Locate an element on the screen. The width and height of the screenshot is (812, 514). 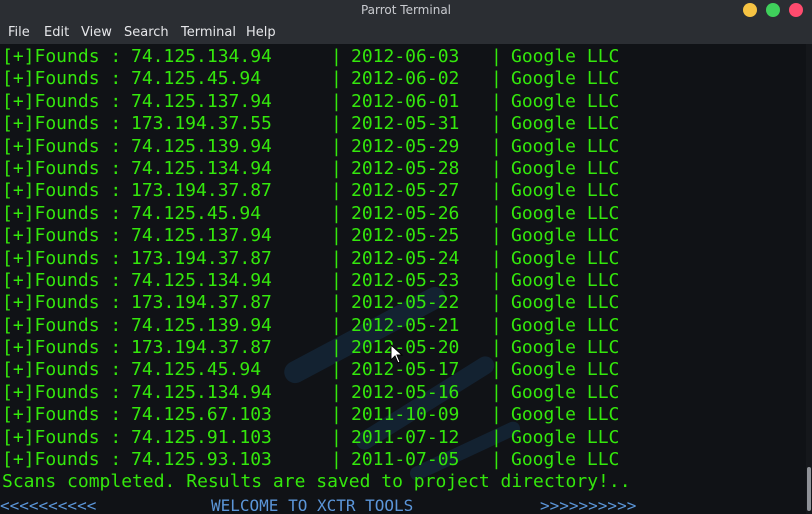
maximize-button is located at coordinates (773, 10).